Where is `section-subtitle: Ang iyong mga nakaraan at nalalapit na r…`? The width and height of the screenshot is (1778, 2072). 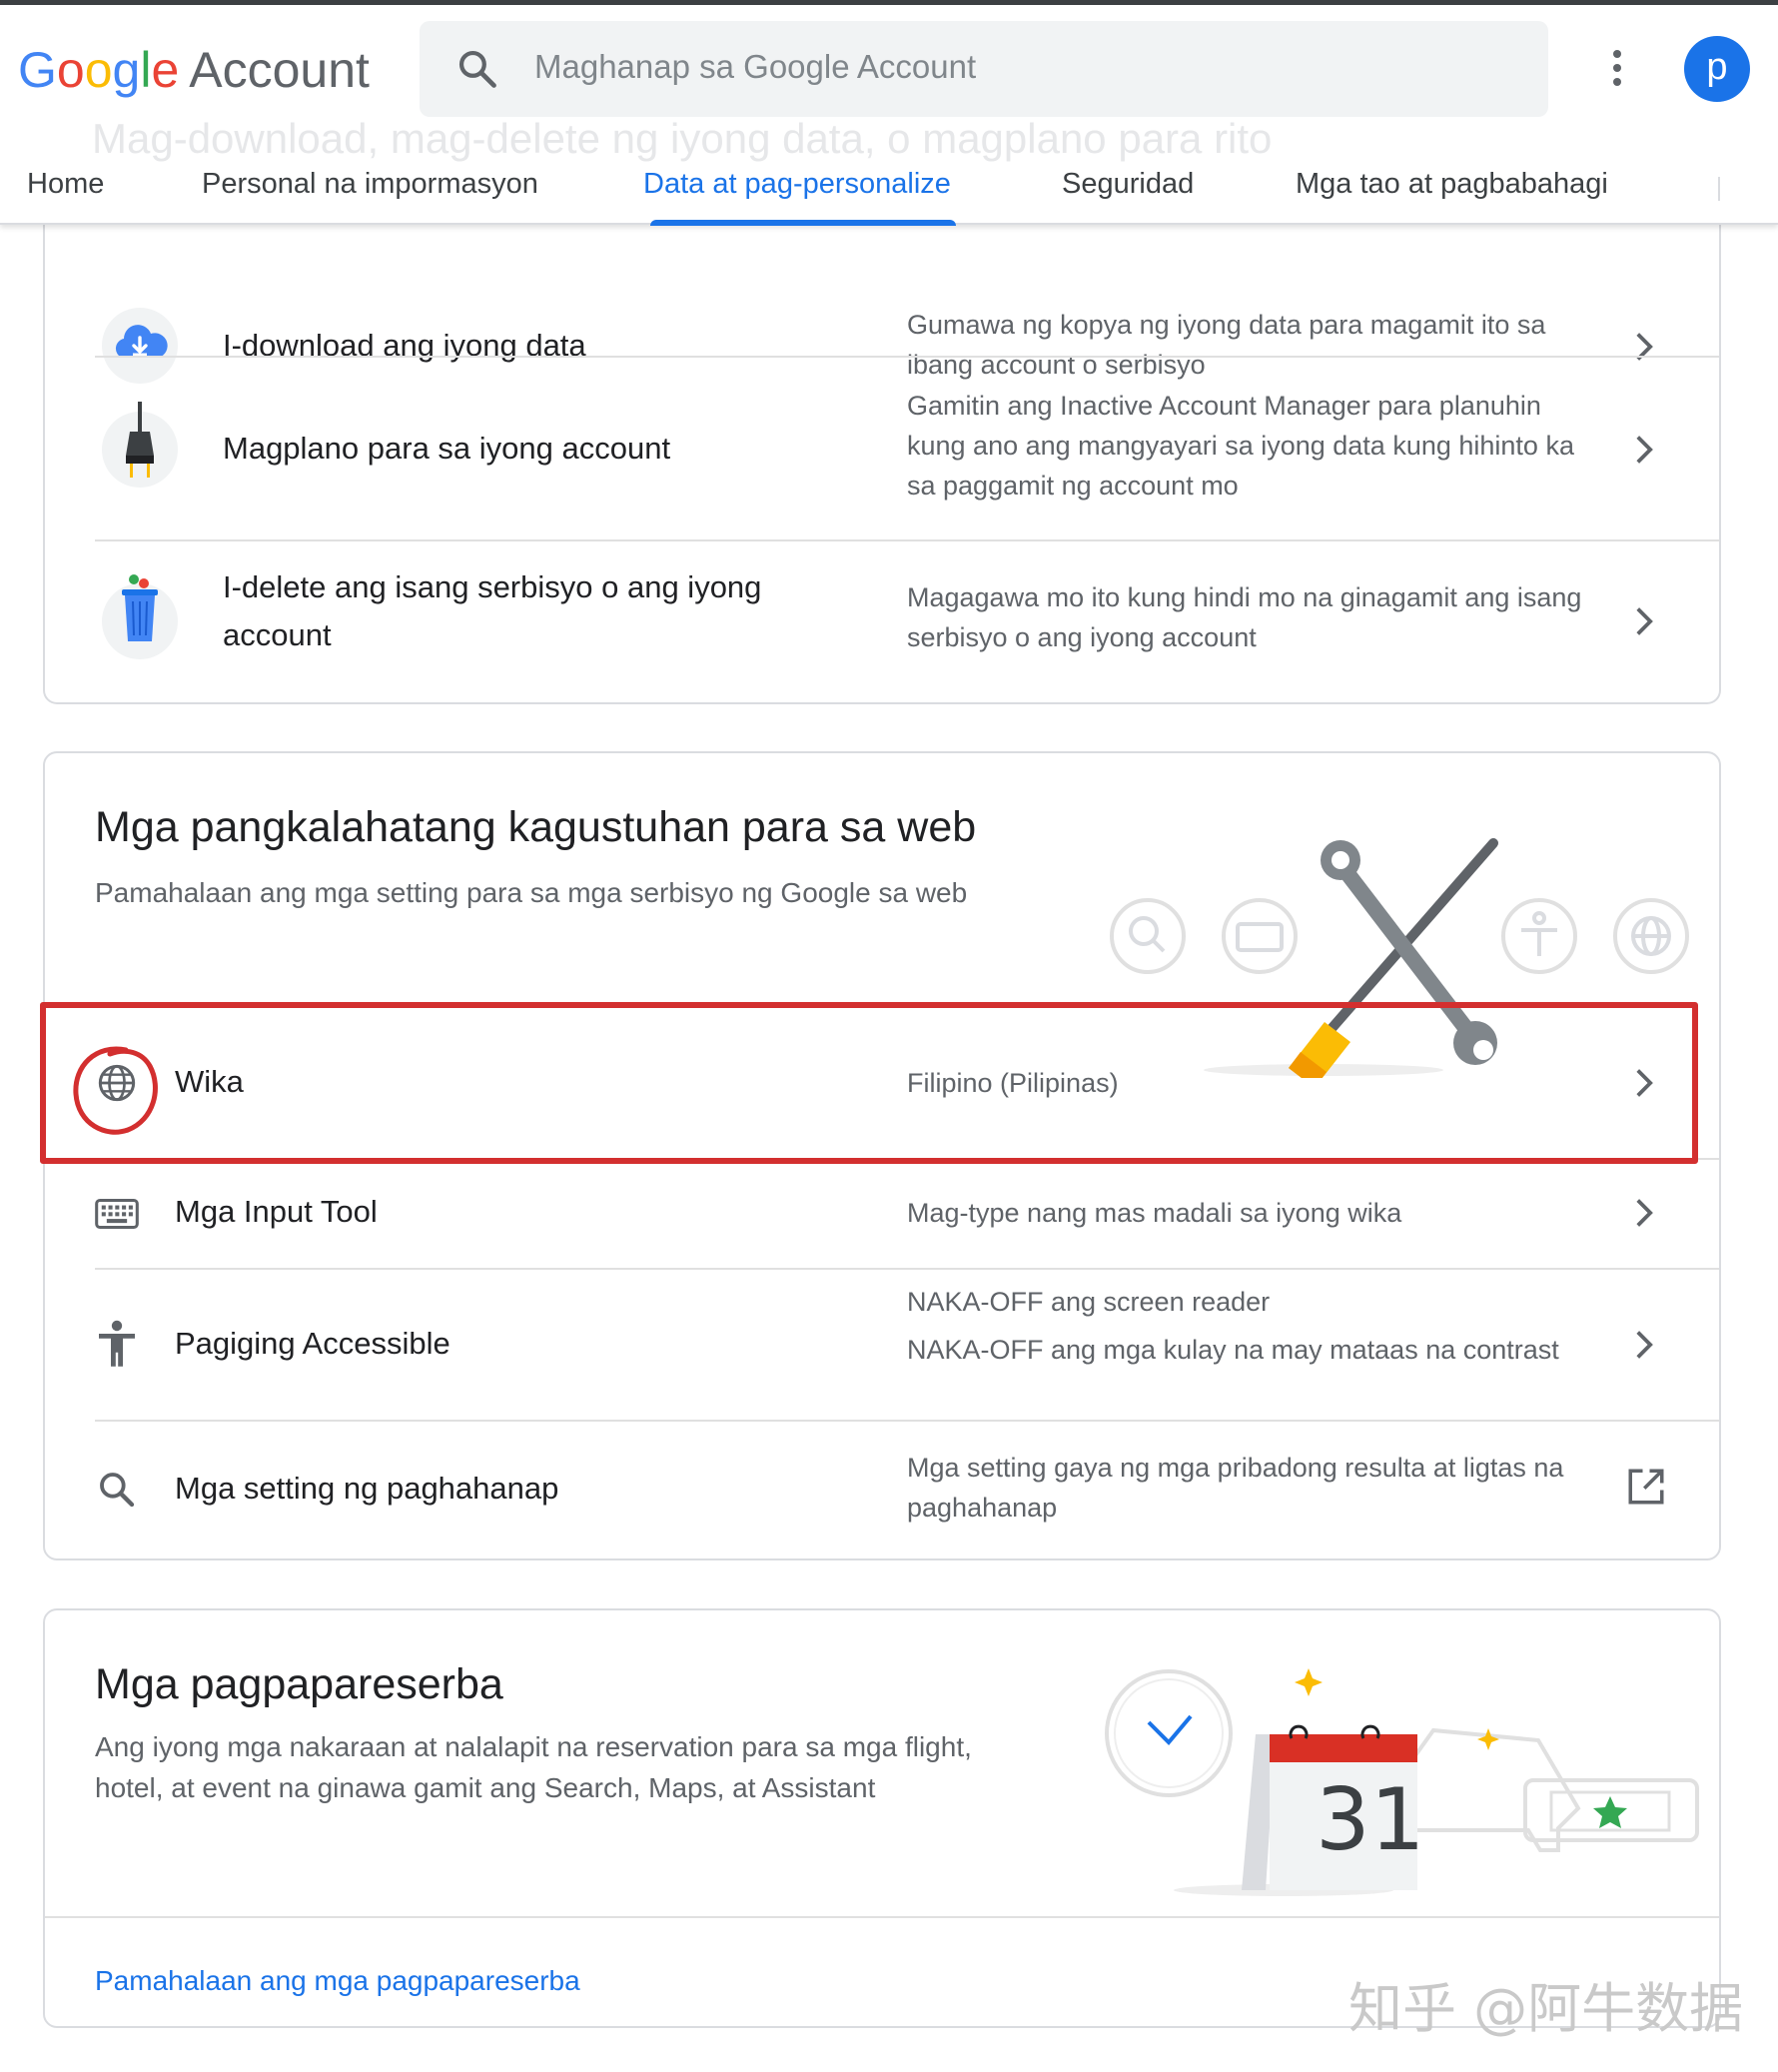 section-subtitle: Ang iyong mga nakaraan at nalalapit na r… is located at coordinates (533, 1767).